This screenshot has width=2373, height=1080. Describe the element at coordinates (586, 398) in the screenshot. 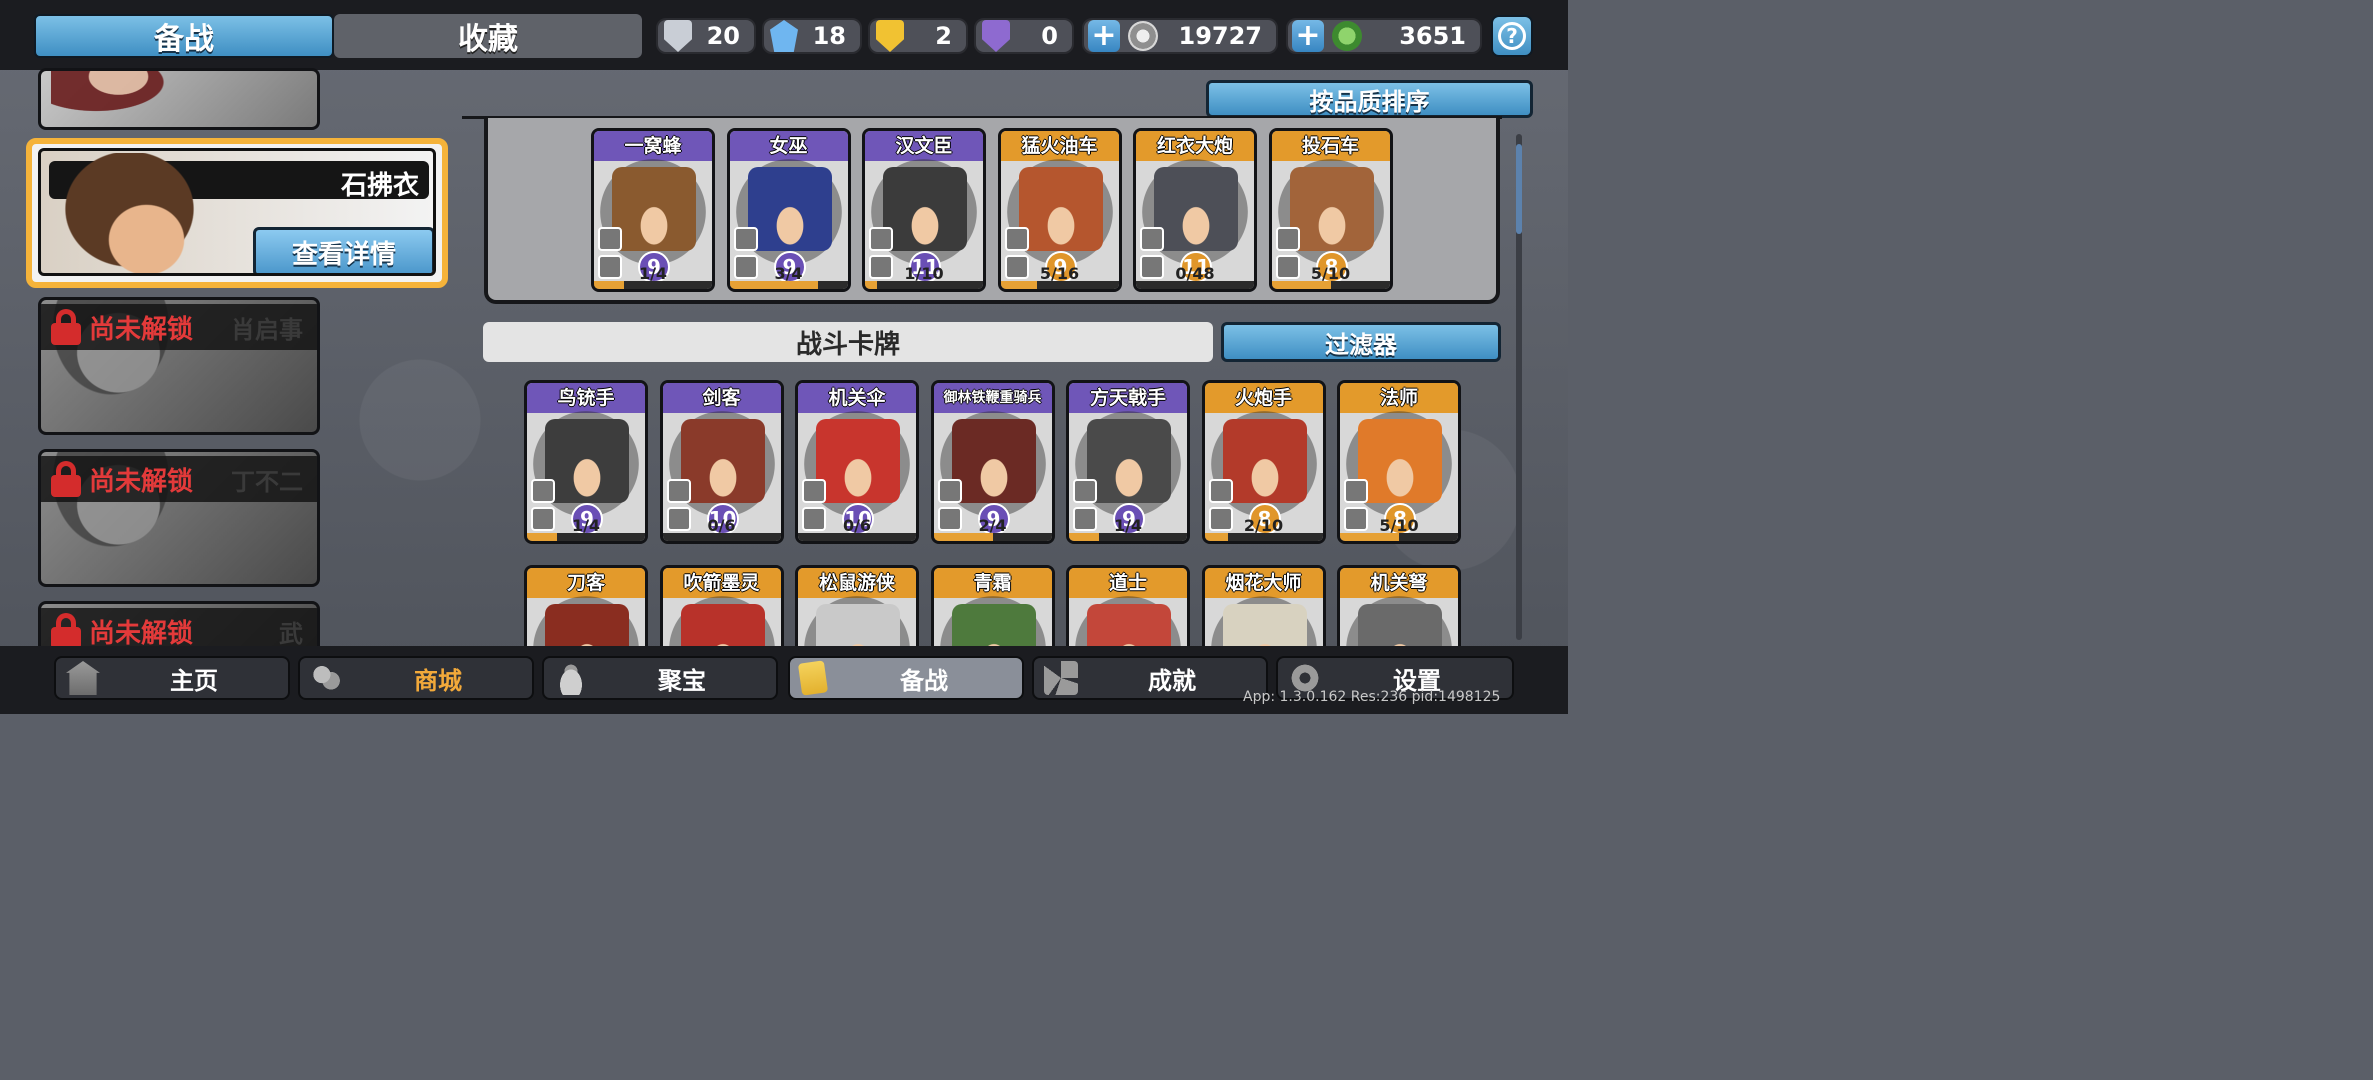

I see `unit-card-name: 鸟铳手` at that location.